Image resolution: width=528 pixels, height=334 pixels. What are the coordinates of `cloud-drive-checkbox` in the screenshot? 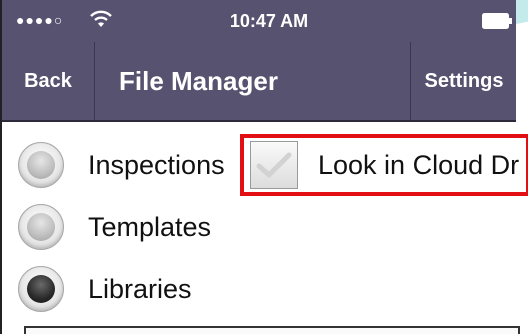 It's located at (274, 165).